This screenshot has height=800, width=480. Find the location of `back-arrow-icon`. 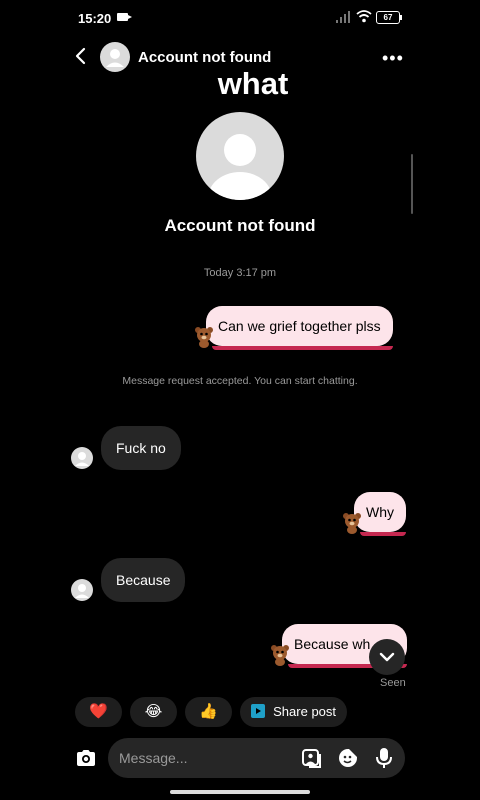

back-arrow-icon is located at coordinates (81, 56).